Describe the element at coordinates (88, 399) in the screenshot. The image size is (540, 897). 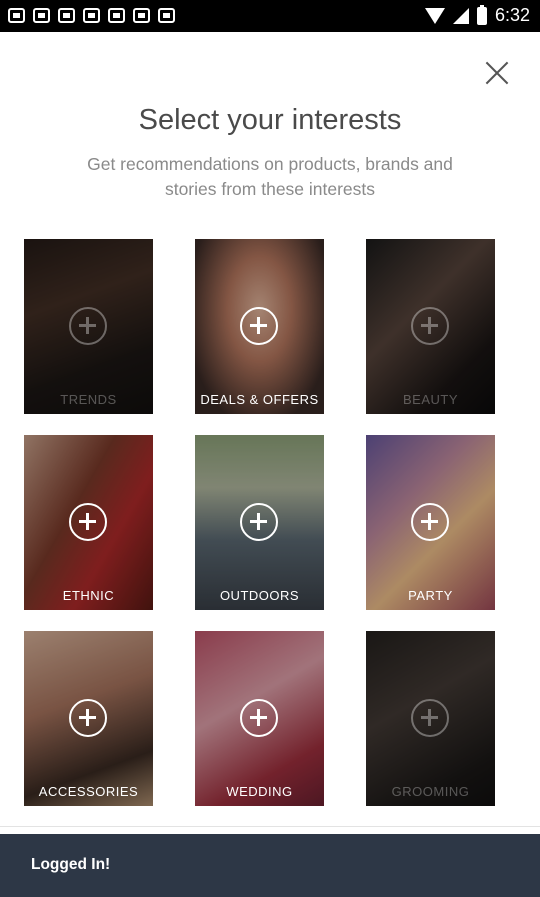
I see `interest-label: TRENDS` at that location.